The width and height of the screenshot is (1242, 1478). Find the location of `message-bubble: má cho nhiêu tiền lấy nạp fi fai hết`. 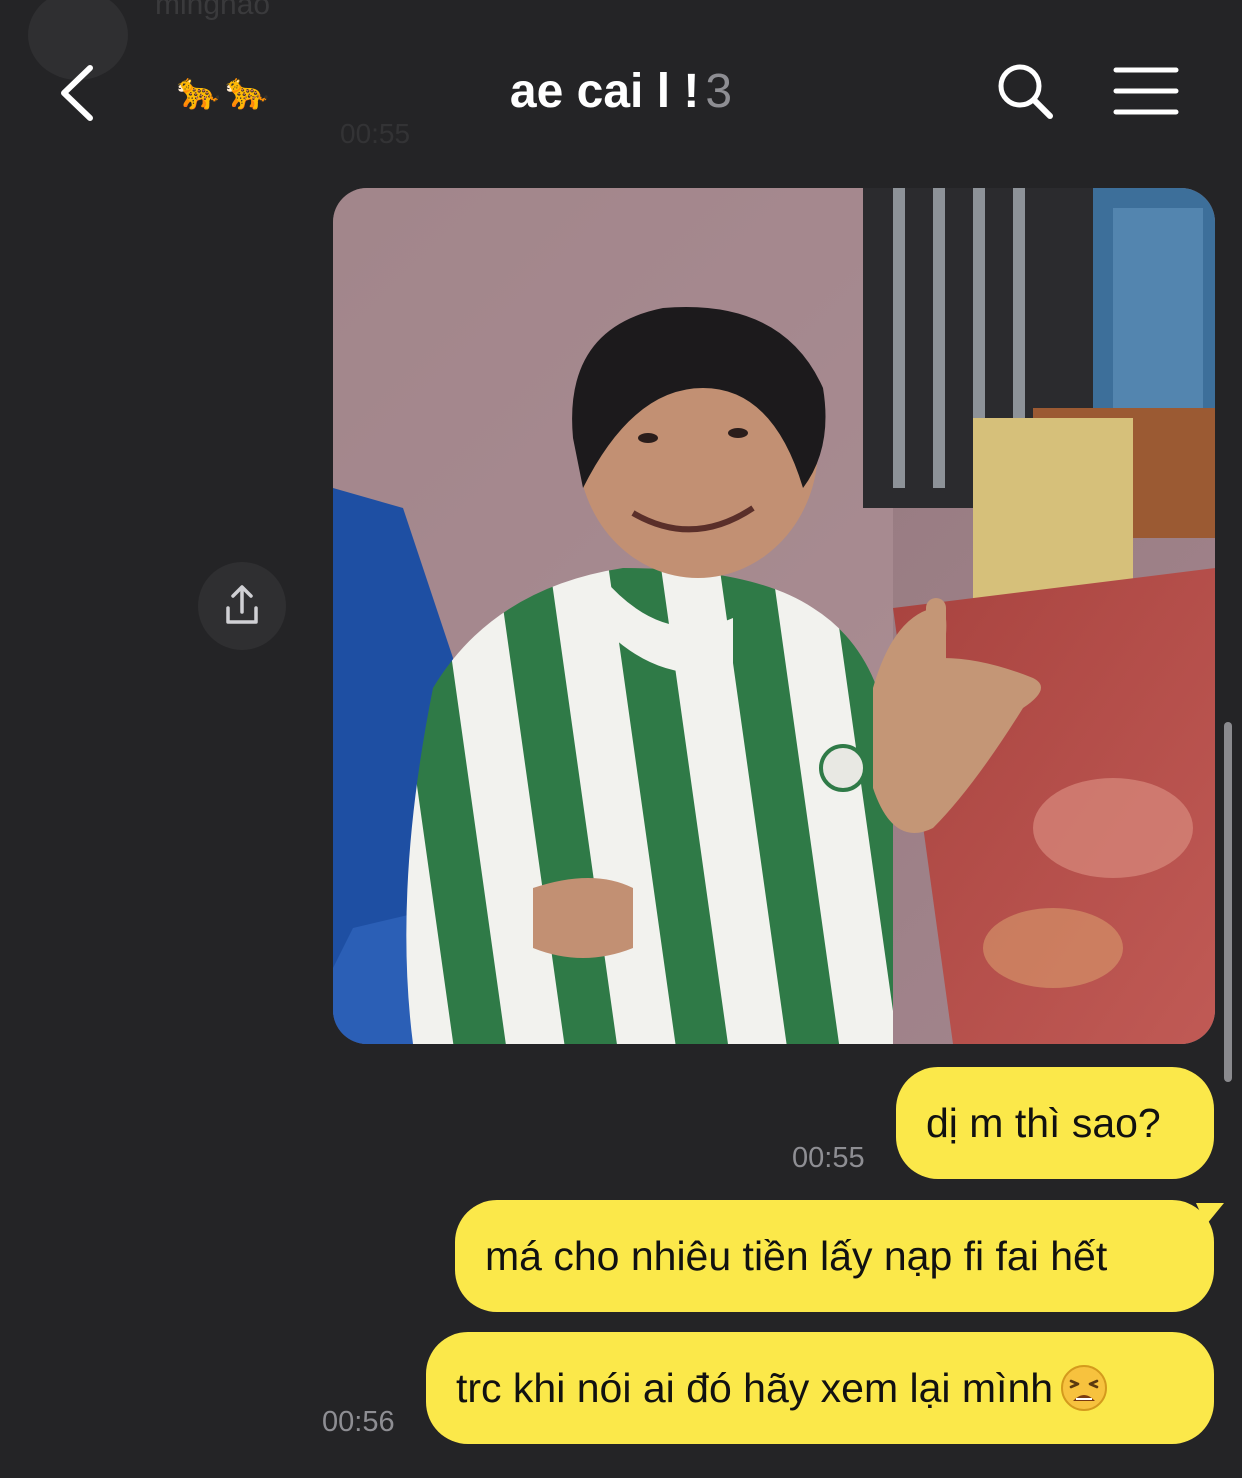

message-bubble: má cho nhiêu tiền lấy nạp fi fai hết is located at coordinates (834, 1256).